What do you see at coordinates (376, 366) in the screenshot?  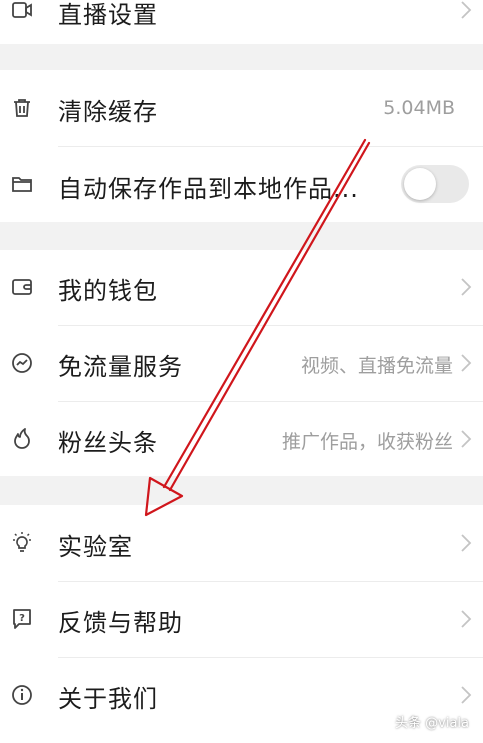 I see `free-data-value: 视频、直播免流量` at bounding box center [376, 366].